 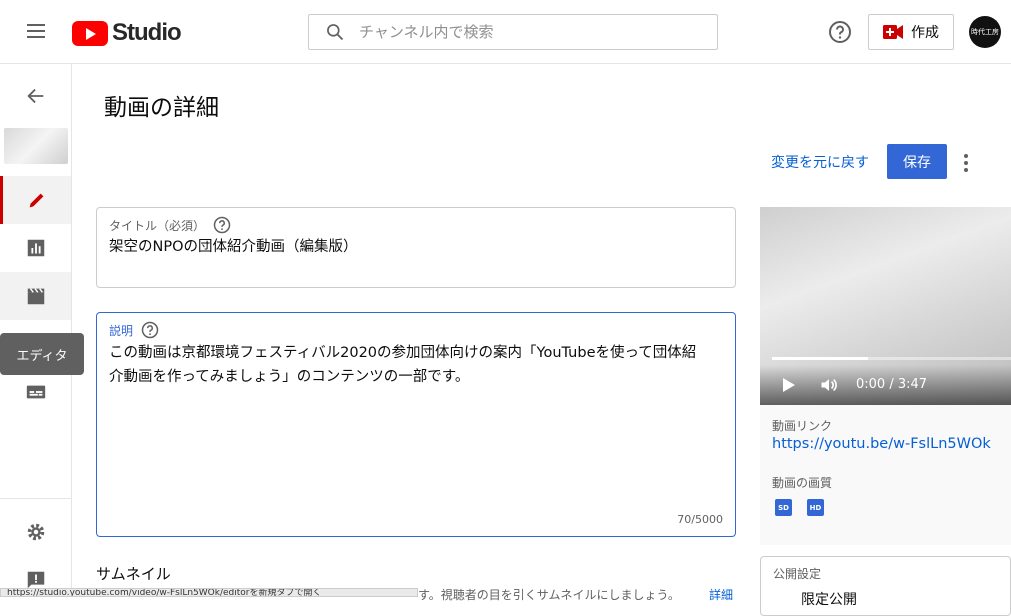 I want to click on title-field-label: タイトル（必須）, so click(x=170, y=225).